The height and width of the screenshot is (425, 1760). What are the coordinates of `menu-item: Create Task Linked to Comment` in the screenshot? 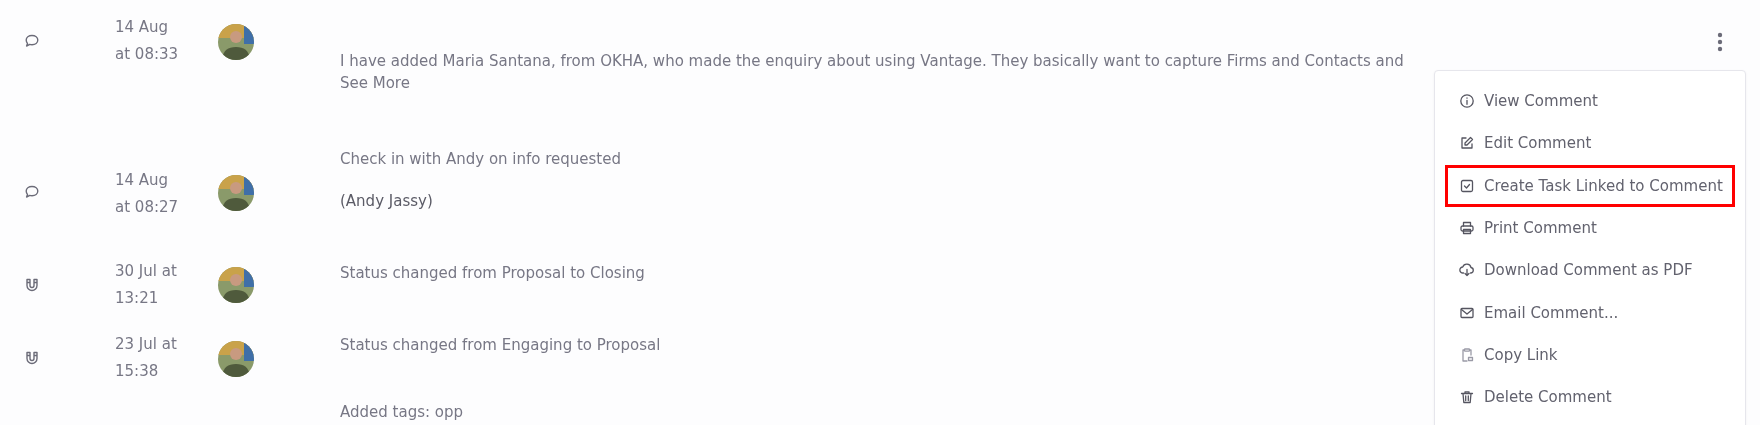 It's located at (1590, 185).